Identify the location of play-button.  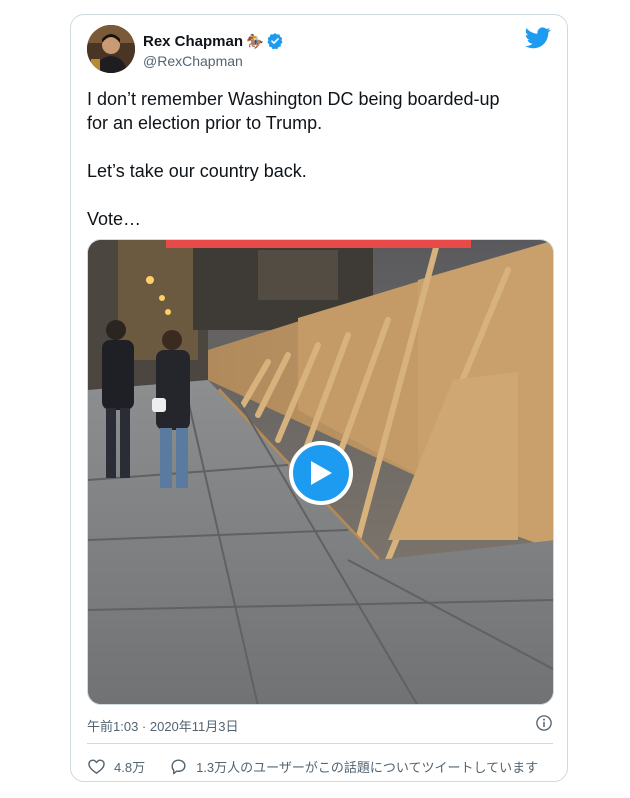
(321, 473).